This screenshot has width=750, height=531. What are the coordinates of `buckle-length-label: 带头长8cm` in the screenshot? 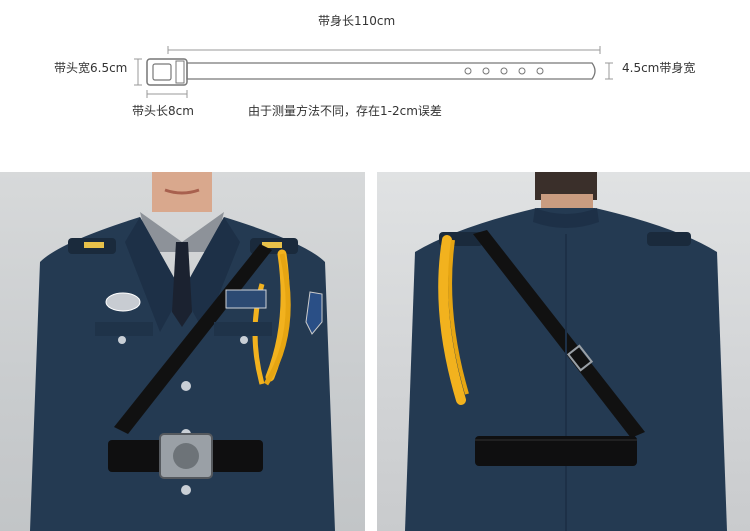 It's located at (163, 111).